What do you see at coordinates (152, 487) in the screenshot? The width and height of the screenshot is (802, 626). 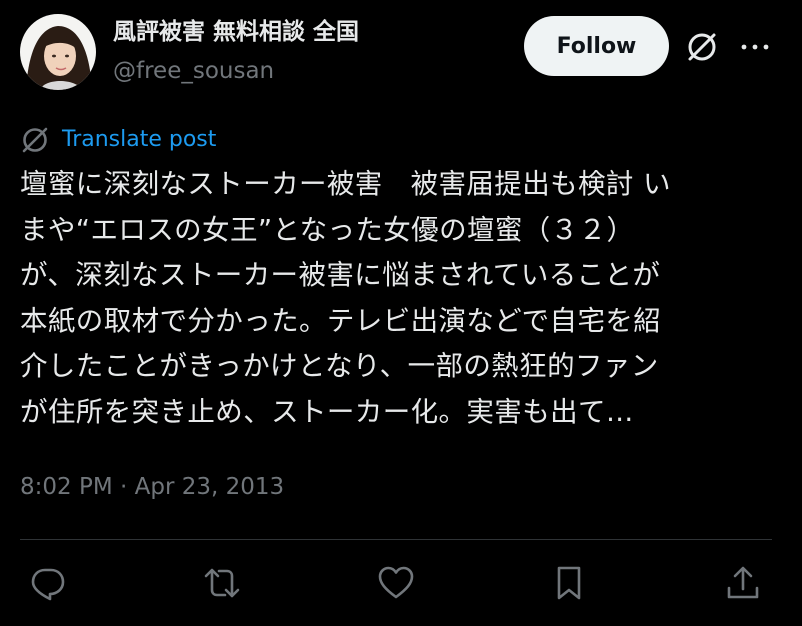 I see `post-timestamp: 8:02 PM · Apr 23, 2013` at bounding box center [152, 487].